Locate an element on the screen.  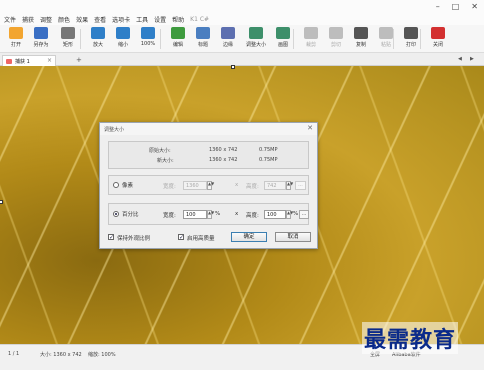
zoom-out-tool-button: 缩小 is located at coordinates (123, 39).